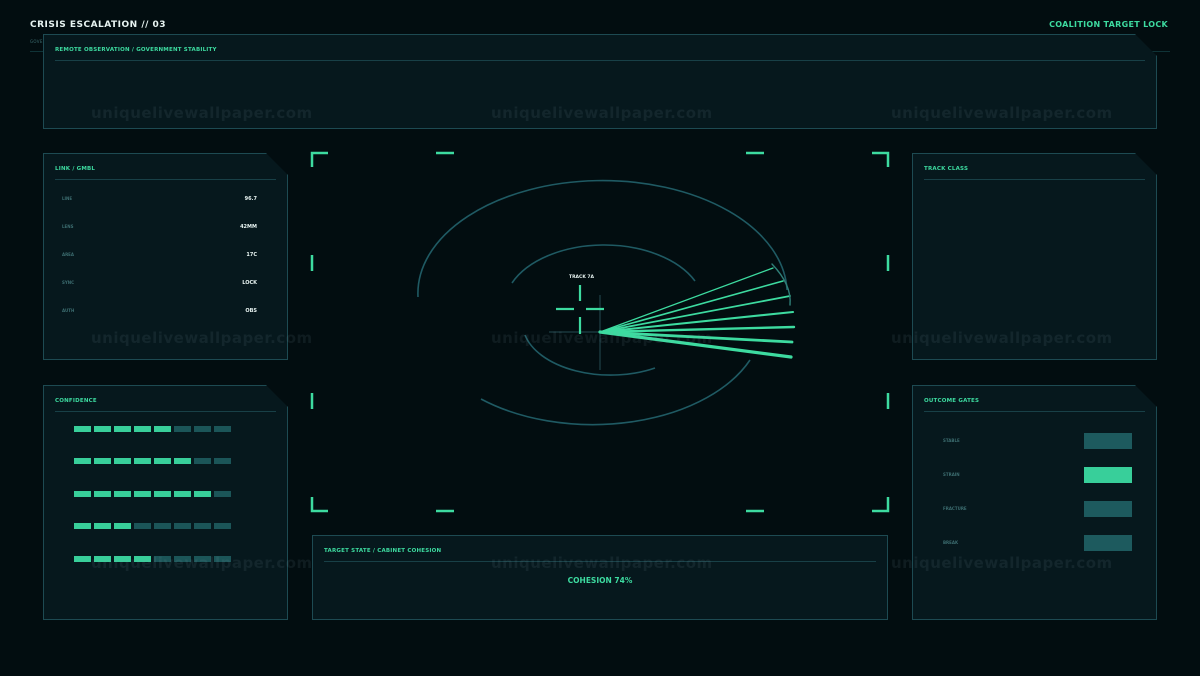  What do you see at coordinates (580, 309) in the screenshot?
I see `target-reticle` at bounding box center [580, 309].